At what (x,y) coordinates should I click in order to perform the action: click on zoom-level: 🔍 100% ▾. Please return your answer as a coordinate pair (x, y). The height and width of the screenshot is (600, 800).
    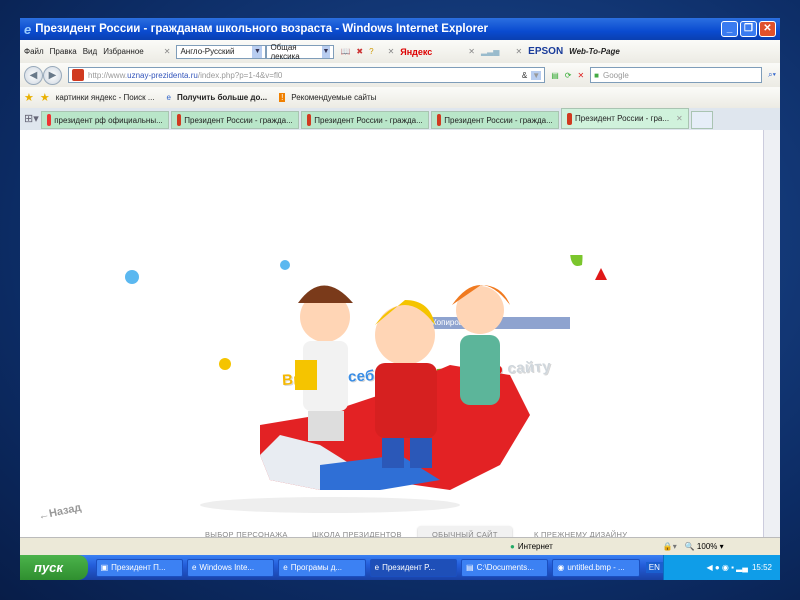
    Looking at the image, I should click on (704, 546).